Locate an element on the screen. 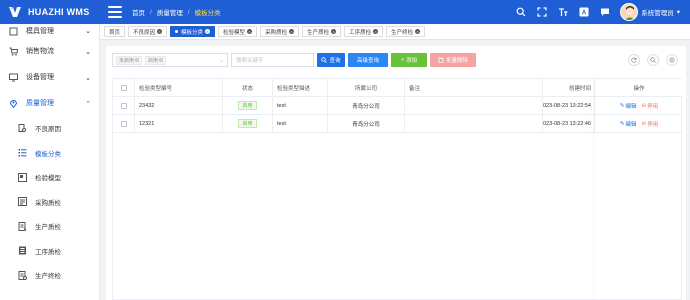  select-all-checkbox is located at coordinates (123, 87).